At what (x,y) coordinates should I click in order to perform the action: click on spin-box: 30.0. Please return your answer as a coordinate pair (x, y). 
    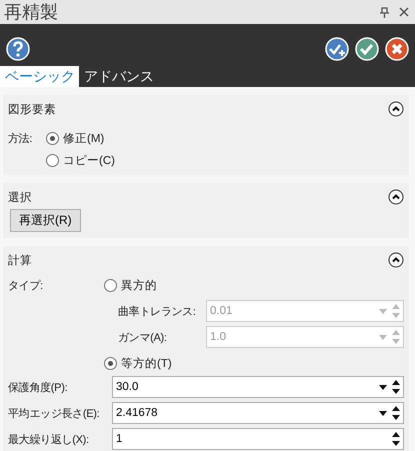
    Looking at the image, I should click on (258, 387).